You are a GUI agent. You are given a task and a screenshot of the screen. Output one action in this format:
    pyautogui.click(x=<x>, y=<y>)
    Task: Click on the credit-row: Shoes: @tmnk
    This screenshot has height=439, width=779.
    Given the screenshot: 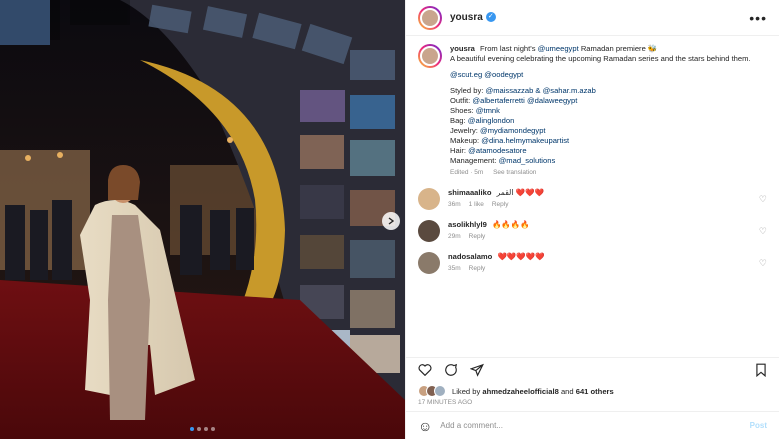 What is the action you would take?
    pyautogui.click(x=475, y=110)
    